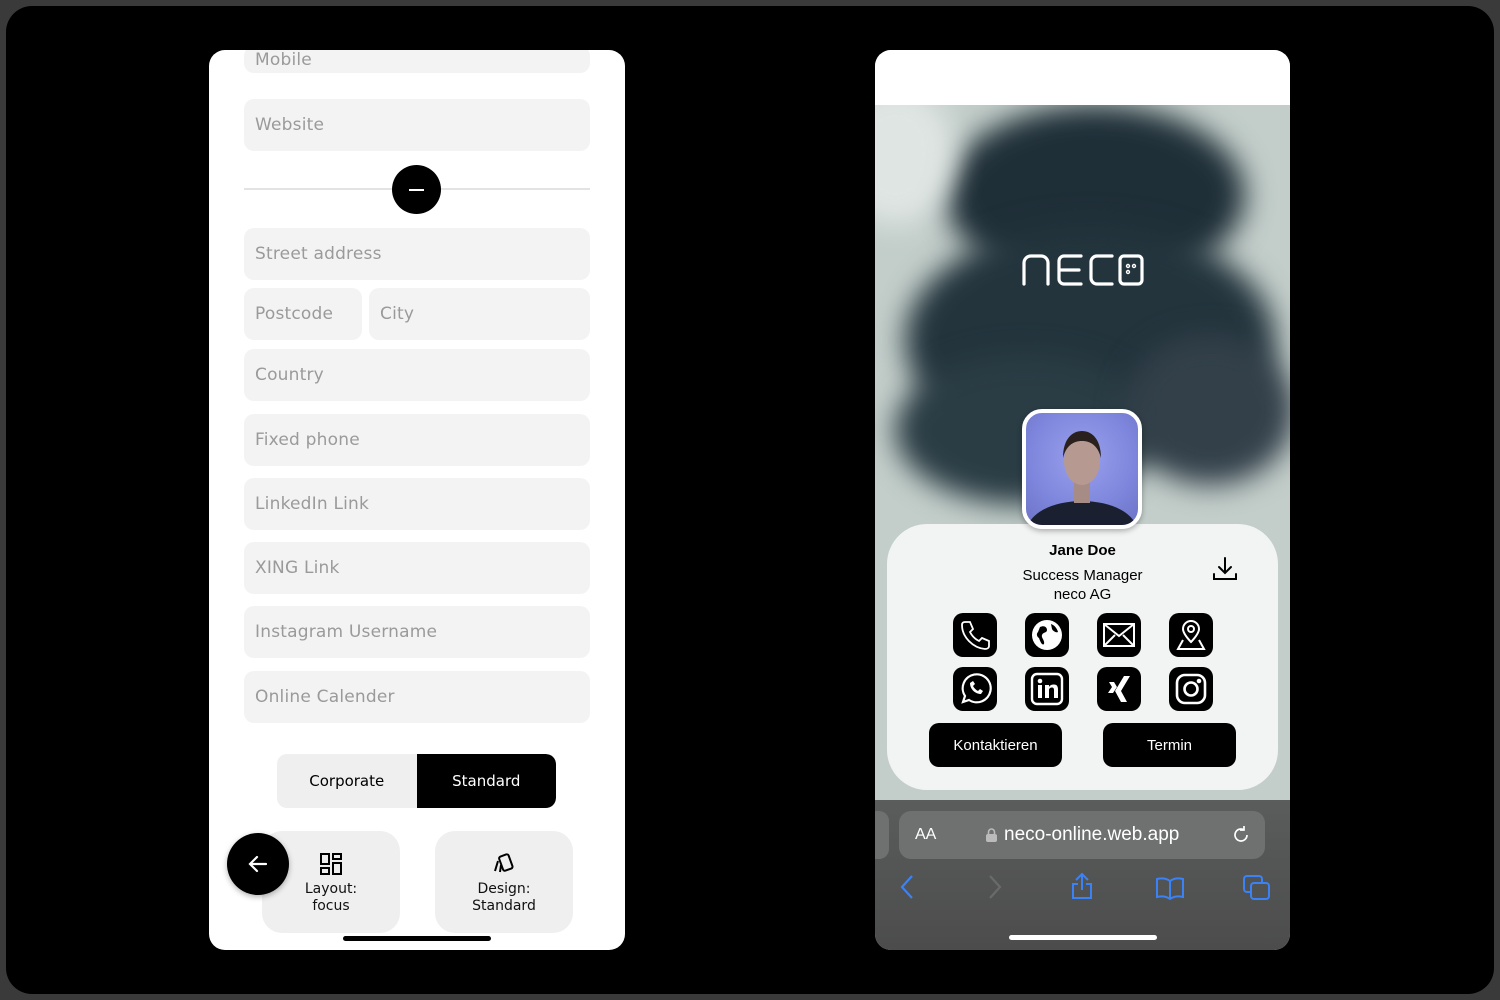 Image resolution: width=1500 pixels, height=1000 pixels. What do you see at coordinates (504, 882) in the screenshot?
I see `design-button: Design: Standard` at bounding box center [504, 882].